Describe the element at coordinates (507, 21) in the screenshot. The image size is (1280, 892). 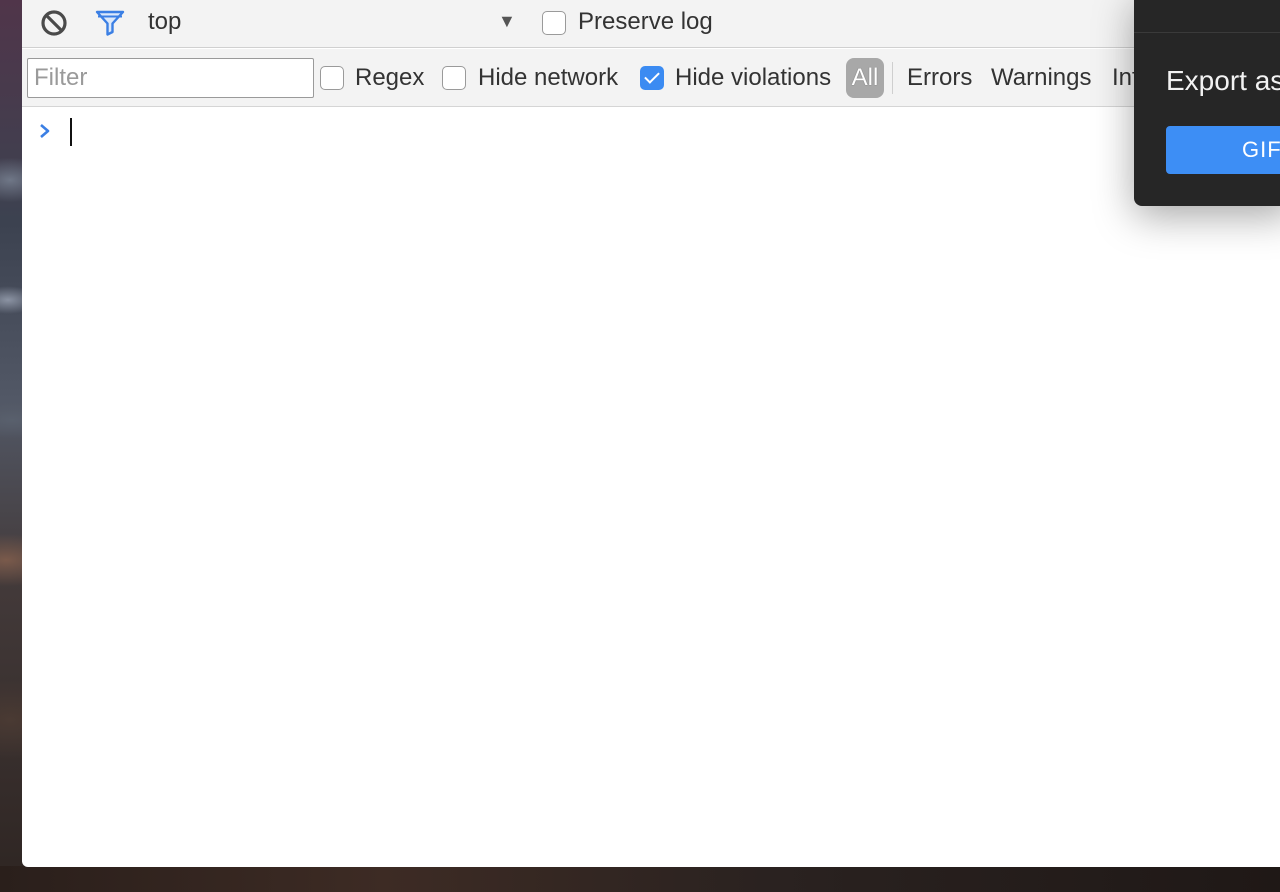
I see `context-dropdown-triangle-icon: ▼` at that location.